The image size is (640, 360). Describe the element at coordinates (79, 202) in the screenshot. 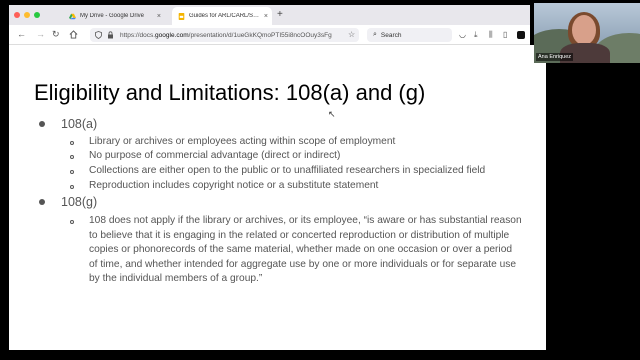

I see `bullet-label: 108(g)` at that location.